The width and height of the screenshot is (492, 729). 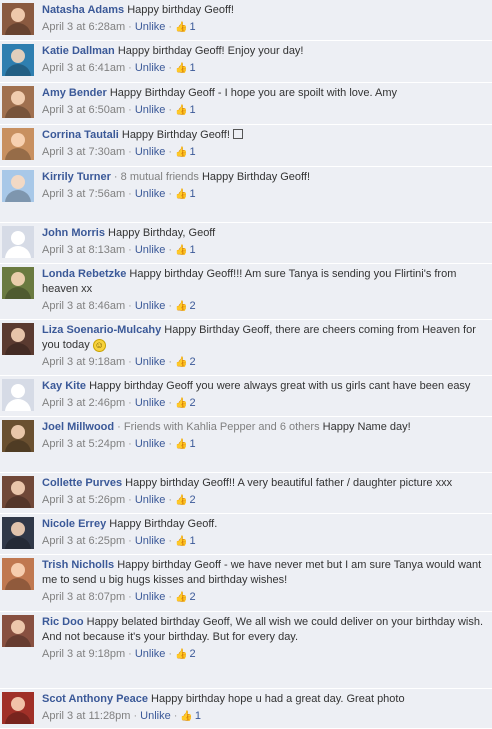 I want to click on timestamp: April 3 at 8:46am, so click(x=83, y=306).